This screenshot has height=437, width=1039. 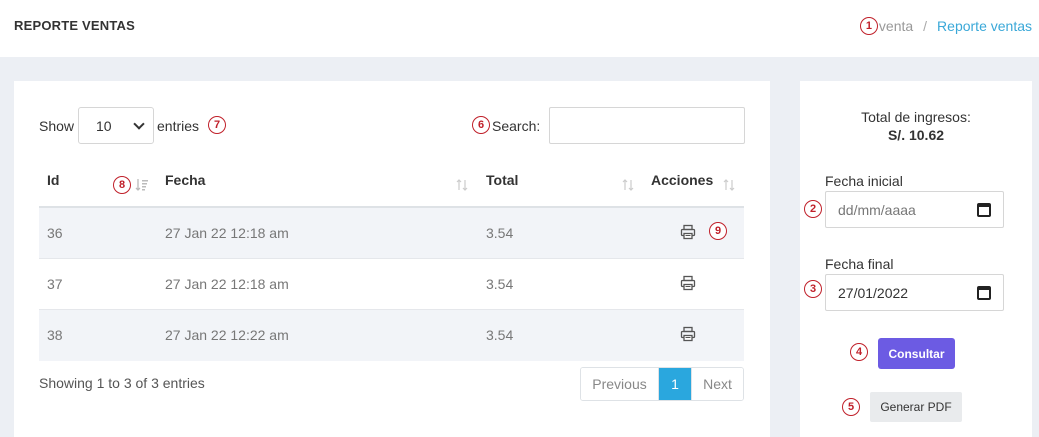 I want to click on page-title: REPORTE VENTAS, so click(x=75, y=25).